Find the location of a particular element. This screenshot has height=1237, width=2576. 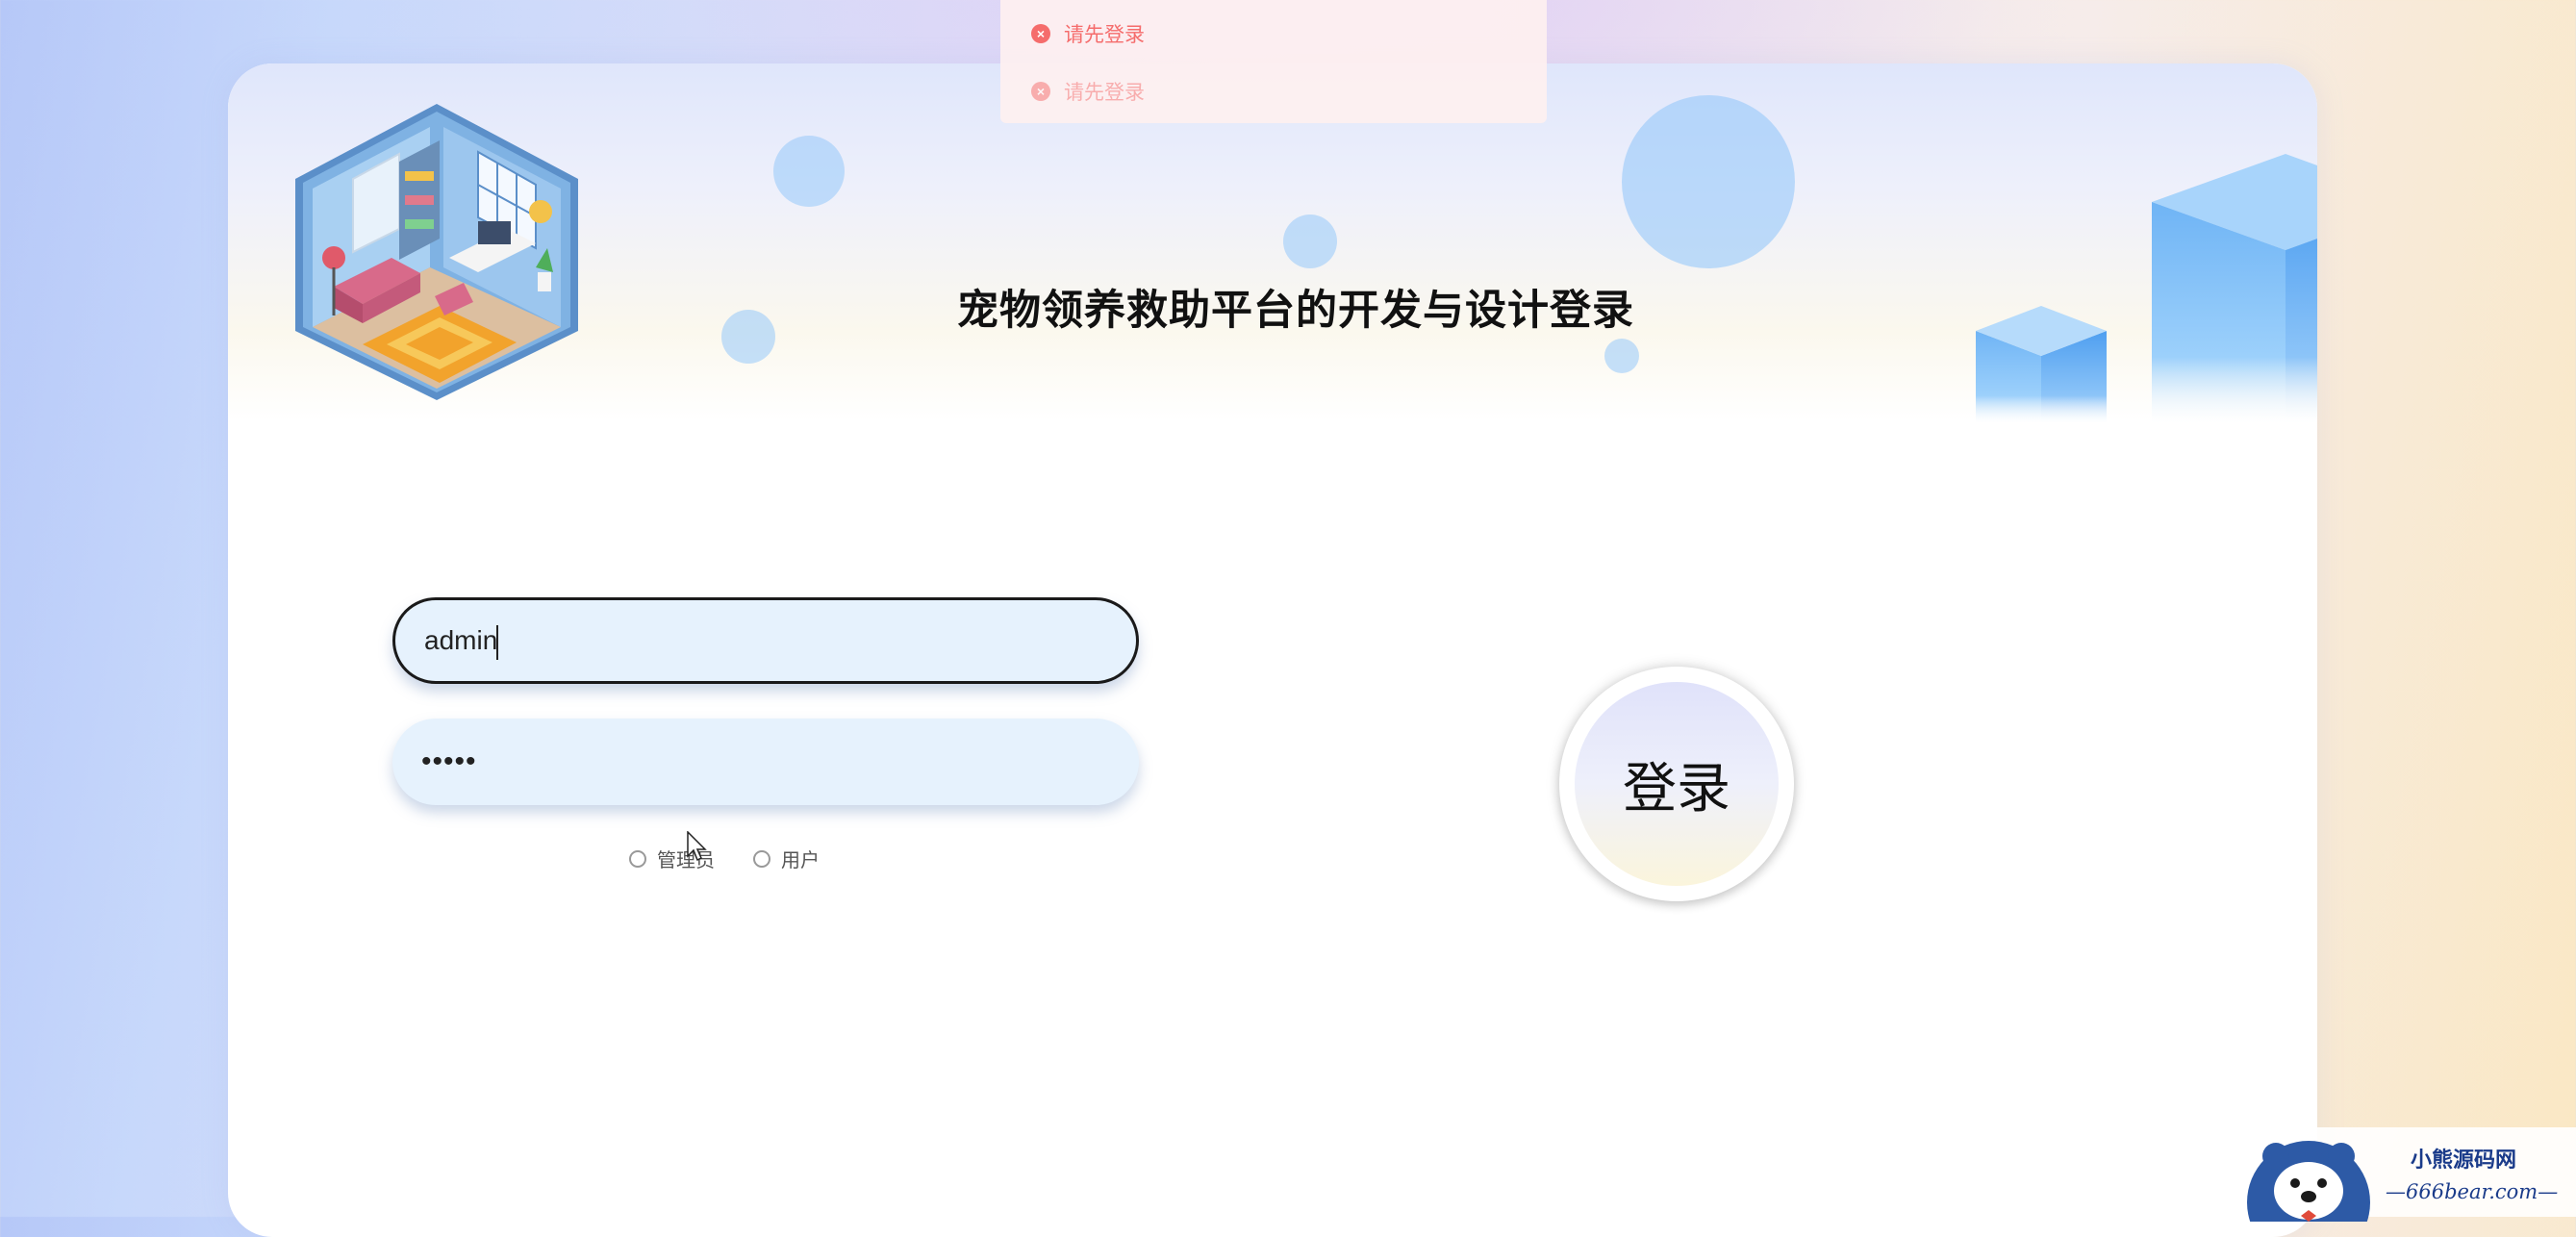

password-input is located at coordinates (766, 762).